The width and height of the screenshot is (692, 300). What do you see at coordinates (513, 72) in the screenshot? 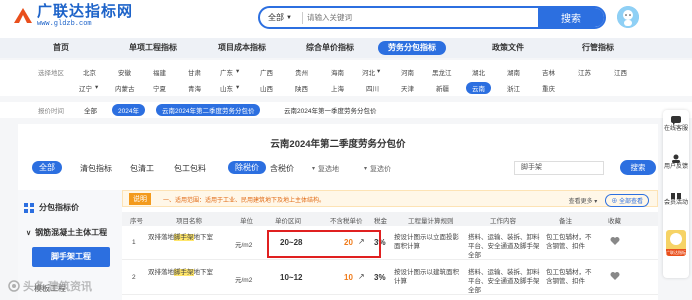
I see `region-item: 湖南` at bounding box center [513, 72].